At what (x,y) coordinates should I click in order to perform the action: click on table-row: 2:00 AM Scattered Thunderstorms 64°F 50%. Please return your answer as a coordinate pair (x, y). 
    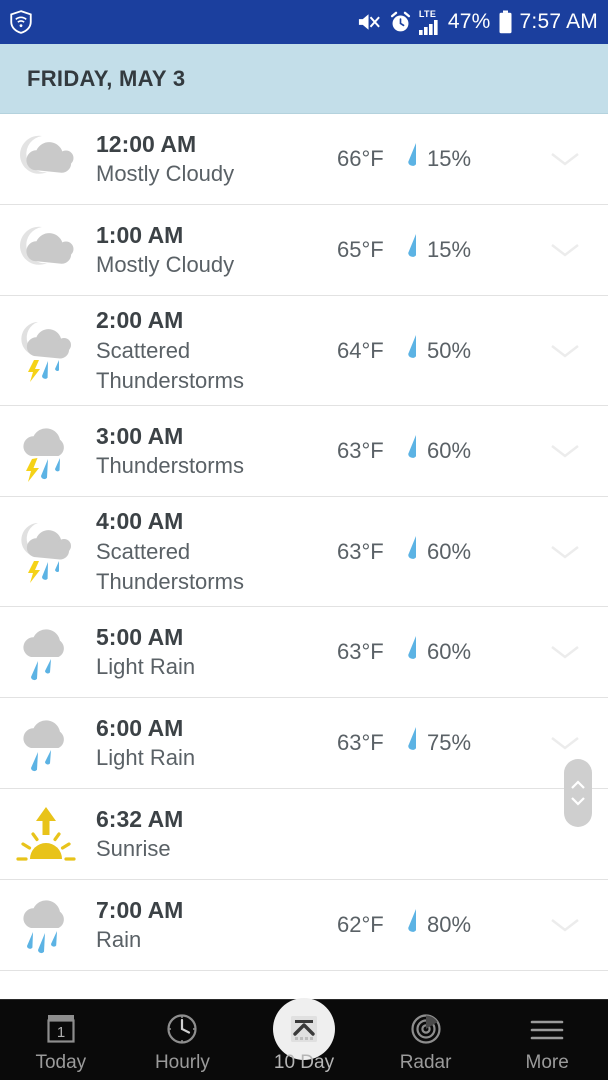
    Looking at the image, I should click on (304, 351).